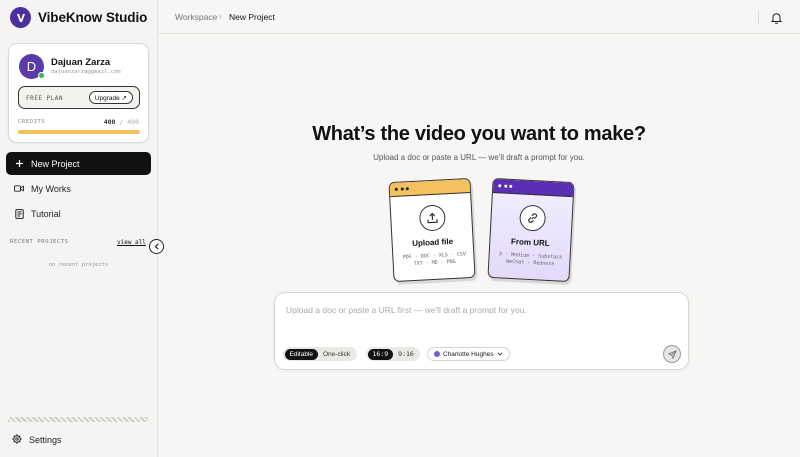  I want to click on upload-file-formats: PDF · DOC · XLS · CSV TXT · MD · PNG, so click(434, 260).